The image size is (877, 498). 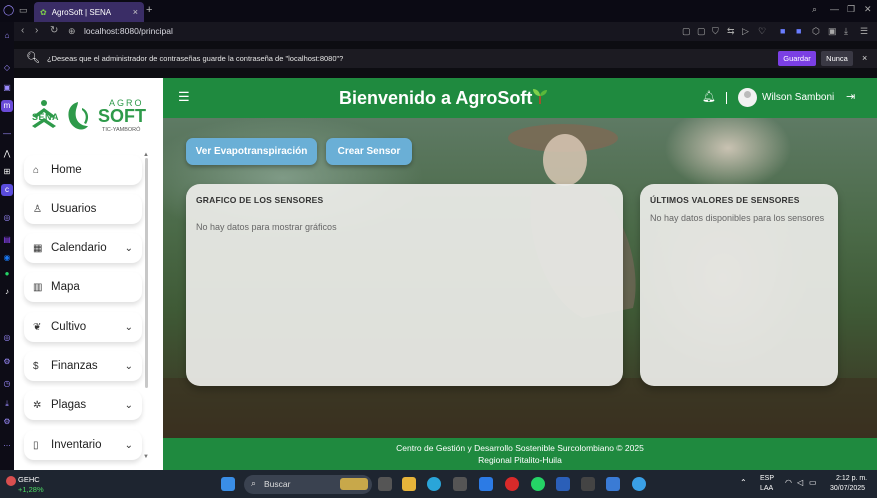 I want to click on page-title: Bienvenido a AgroSoft, so click(x=436, y=98).